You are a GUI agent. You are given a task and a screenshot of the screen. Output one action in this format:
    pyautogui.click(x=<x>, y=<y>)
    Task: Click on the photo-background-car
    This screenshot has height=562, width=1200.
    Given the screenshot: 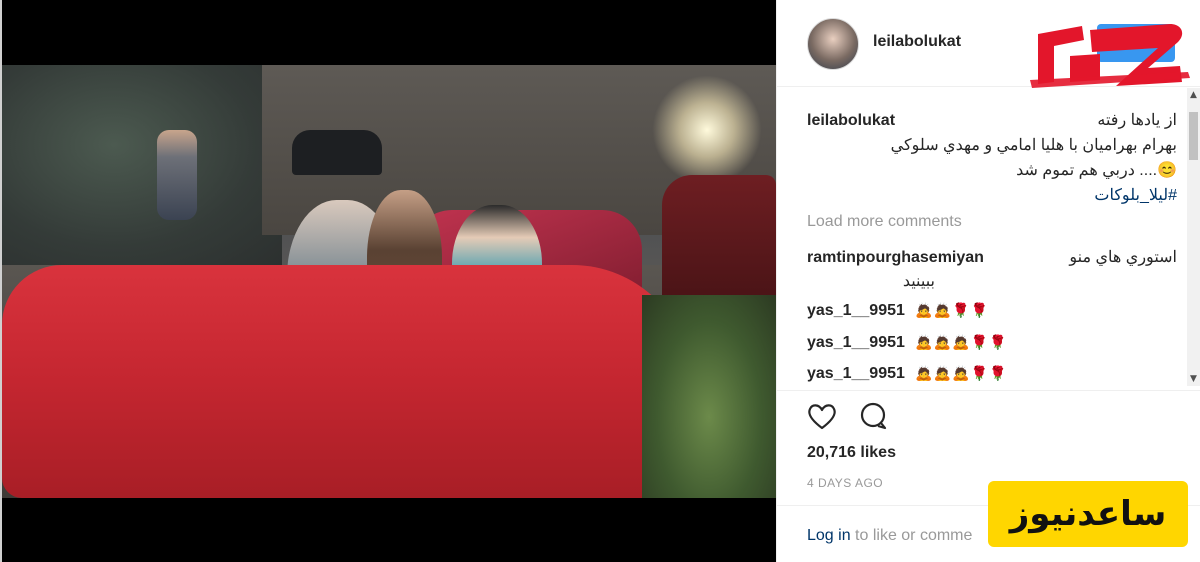 What is the action you would take?
    pyautogui.click(x=337, y=152)
    